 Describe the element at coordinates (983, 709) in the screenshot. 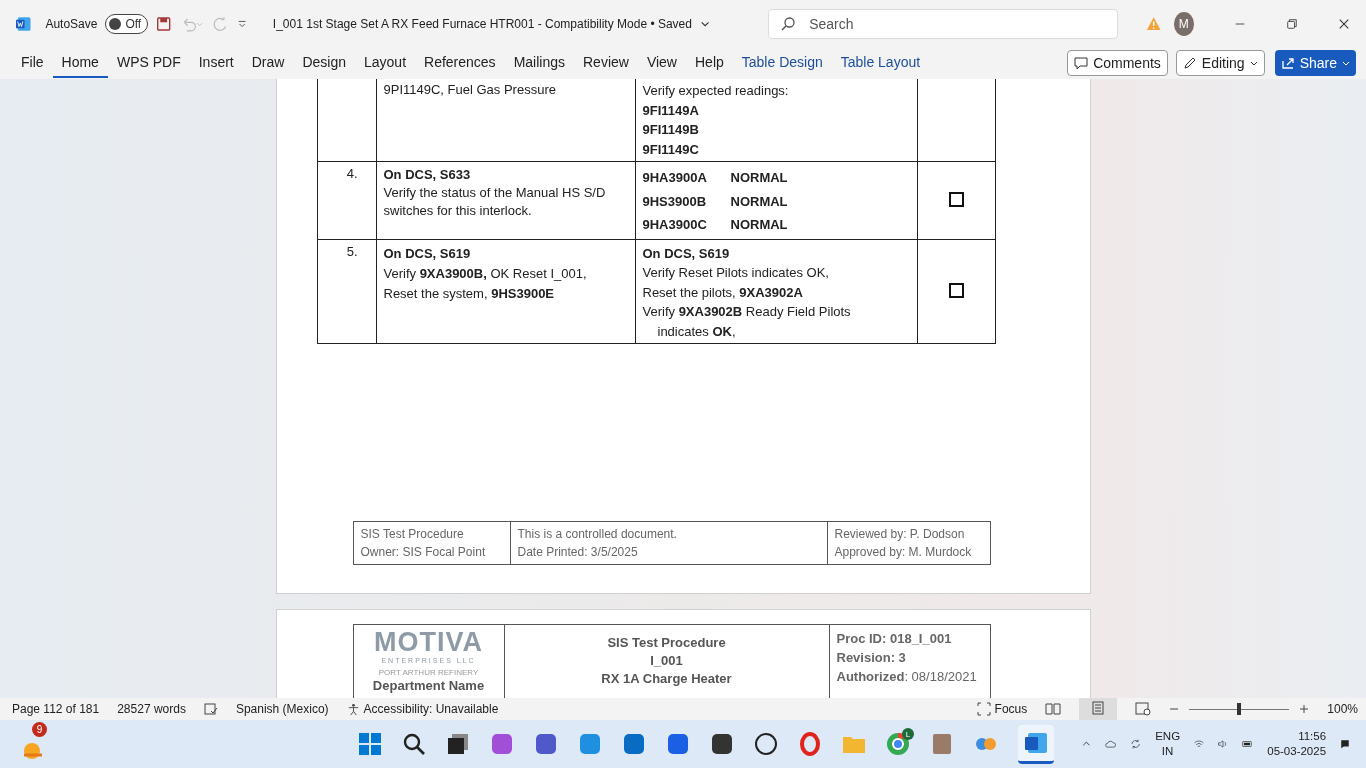

I see `focus-icon` at that location.